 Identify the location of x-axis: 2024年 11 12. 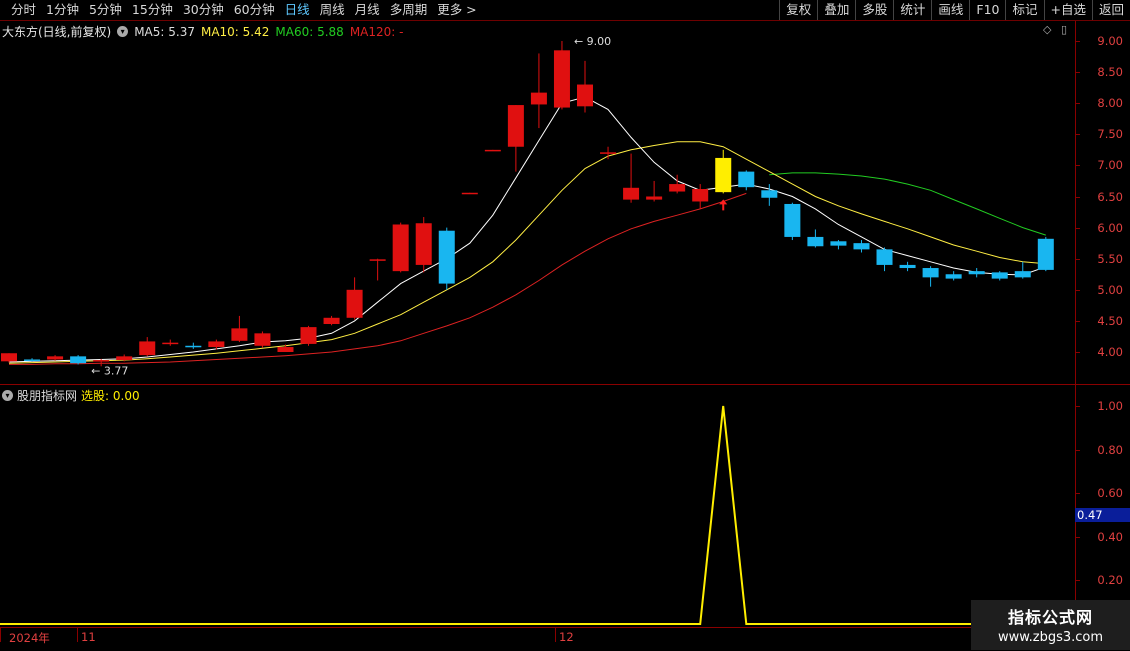
(537, 639).